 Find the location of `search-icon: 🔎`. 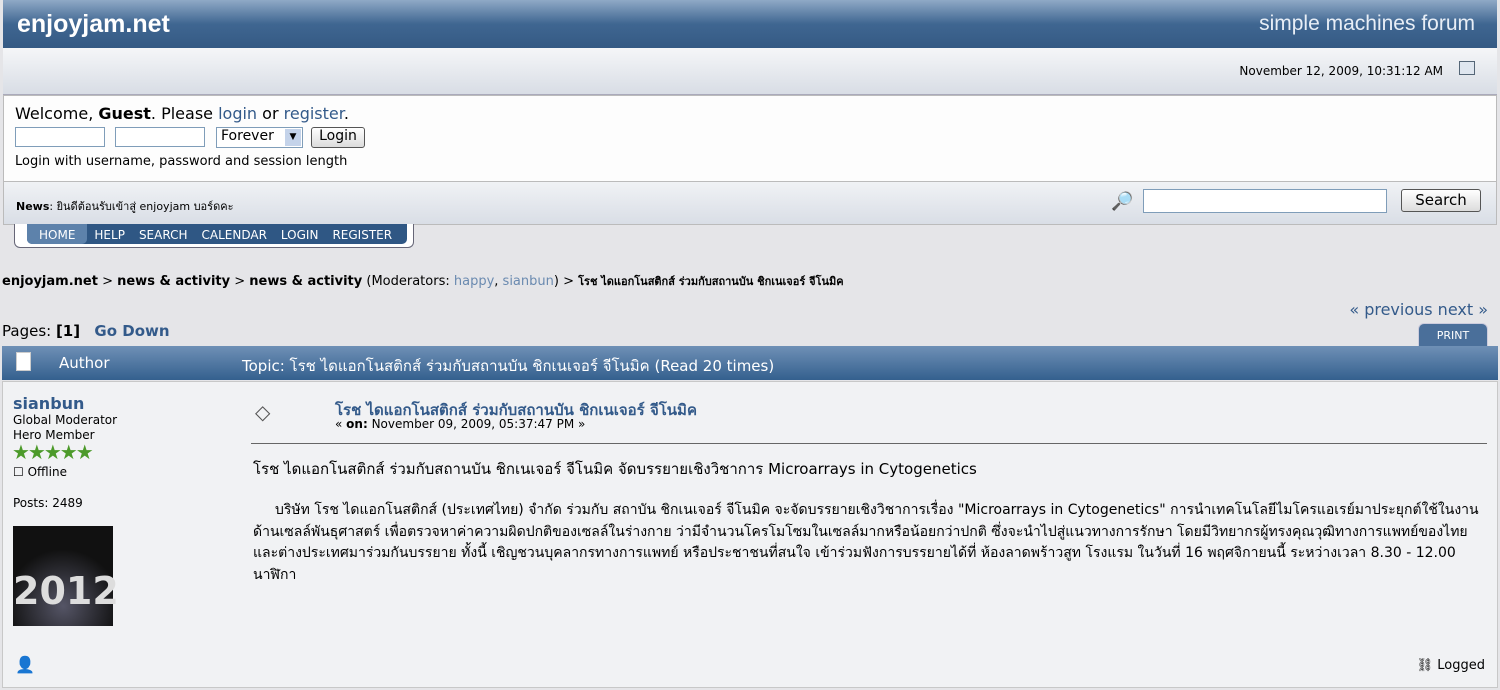

search-icon: 🔎 is located at coordinates (1122, 201).